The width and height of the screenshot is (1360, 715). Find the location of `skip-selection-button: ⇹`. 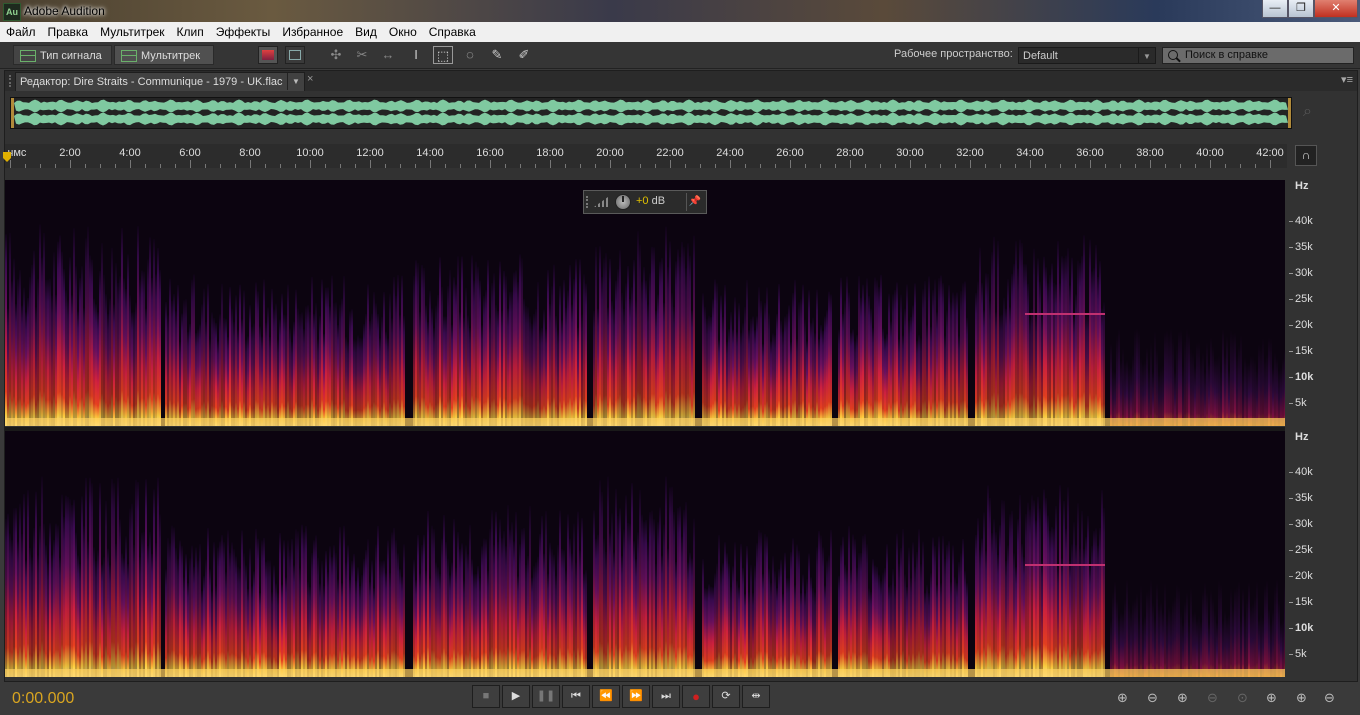

skip-selection-button: ⇹ is located at coordinates (756, 696).